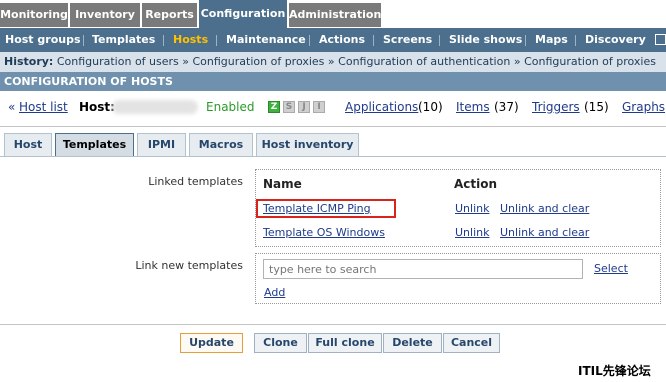  What do you see at coordinates (304, 107) in the screenshot?
I see `jmx-icon: J` at bounding box center [304, 107].